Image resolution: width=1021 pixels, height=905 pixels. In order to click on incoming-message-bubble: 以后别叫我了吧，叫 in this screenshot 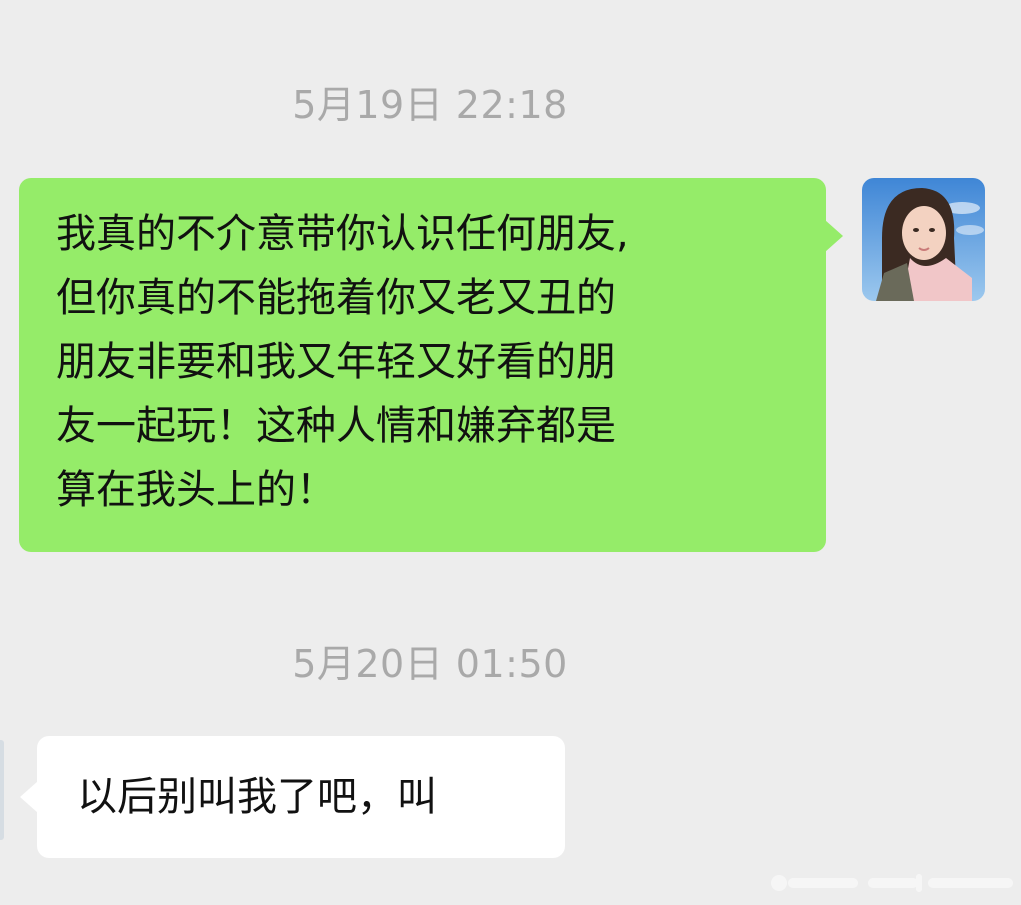, I will do `click(292, 797)`.